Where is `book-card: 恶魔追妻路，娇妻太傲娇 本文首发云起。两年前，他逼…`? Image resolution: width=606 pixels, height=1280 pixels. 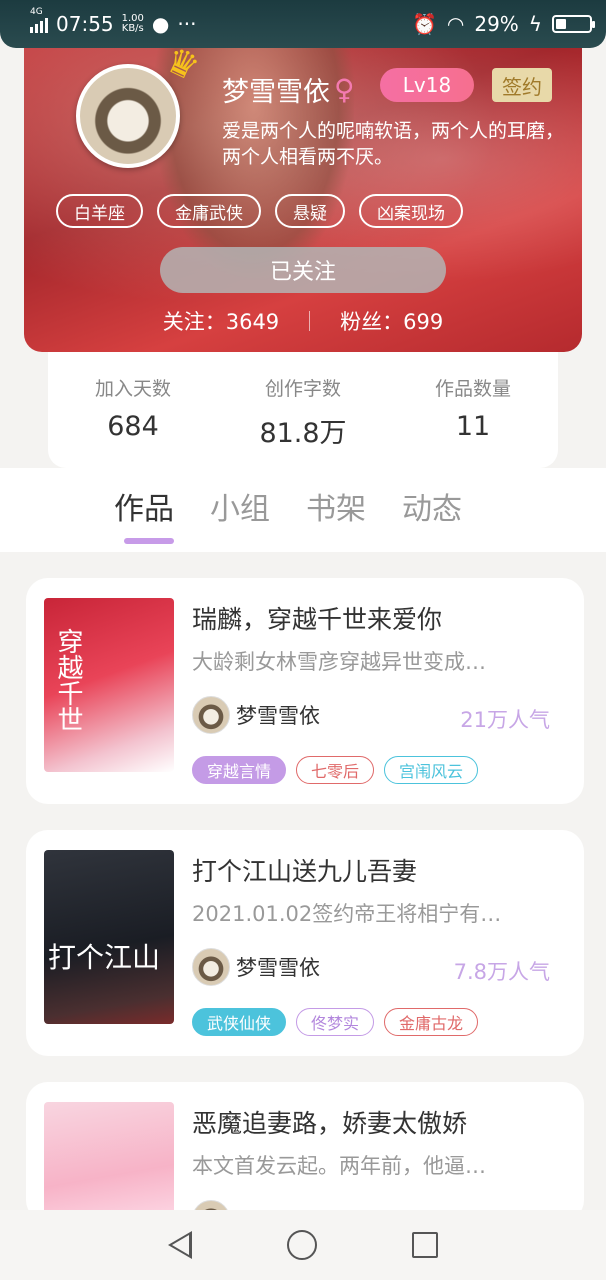
book-card: 恶魔追妻路，娇妻太傲娇 本文首发云起。两年前，他逼… is located at coordinates (305, 1160).